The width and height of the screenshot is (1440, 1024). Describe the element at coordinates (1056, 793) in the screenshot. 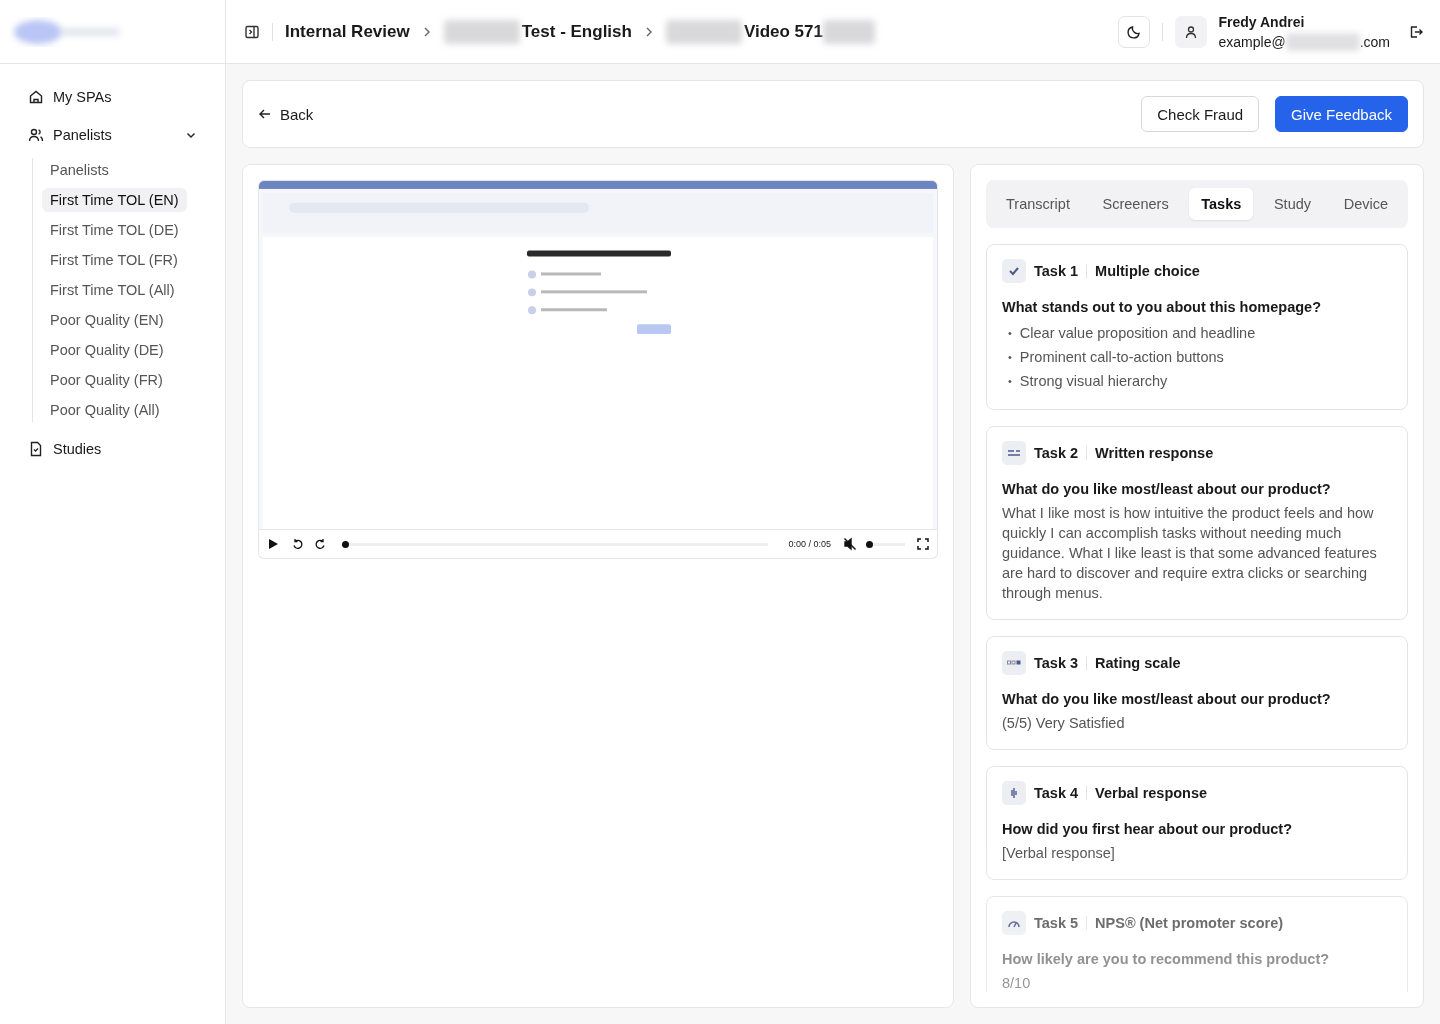

I see `task-number: Task 4` at that location.